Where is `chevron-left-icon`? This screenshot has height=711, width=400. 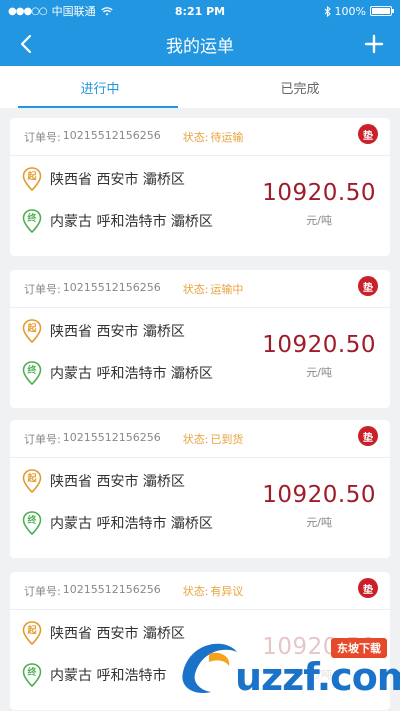 chevron-left-icon is located at coordinates (26, 44).